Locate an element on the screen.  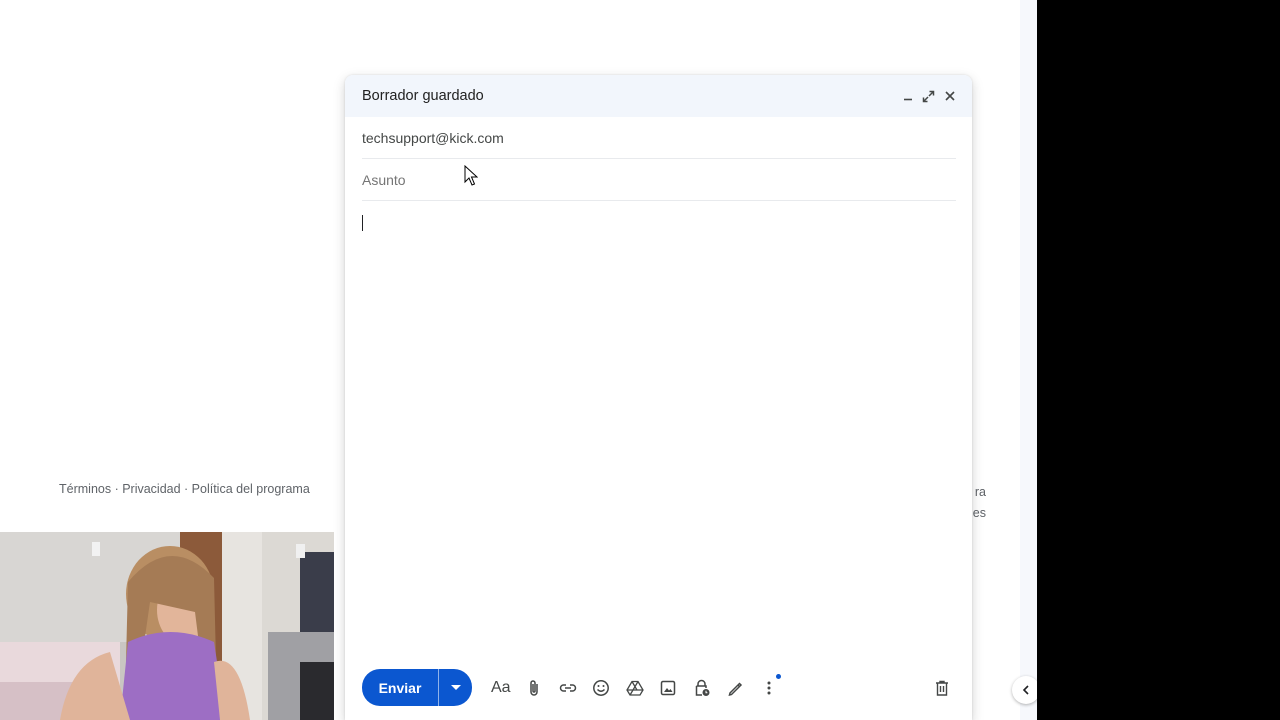
insert-link-button is located at coordinates (568, 688).